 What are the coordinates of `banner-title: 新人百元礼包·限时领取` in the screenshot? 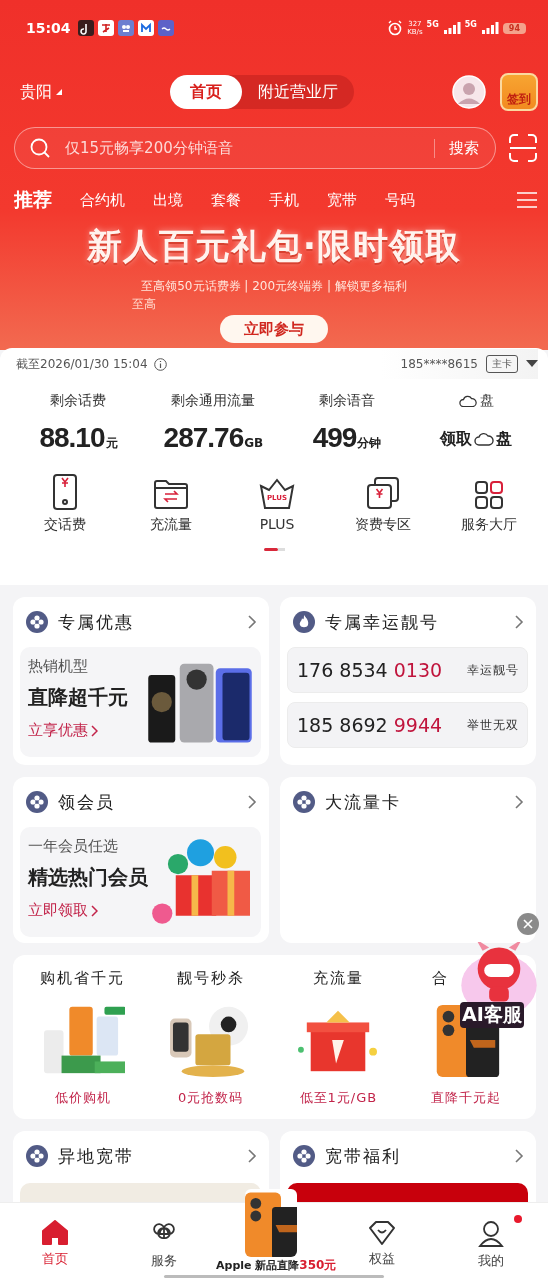 It's located at (274, 246).